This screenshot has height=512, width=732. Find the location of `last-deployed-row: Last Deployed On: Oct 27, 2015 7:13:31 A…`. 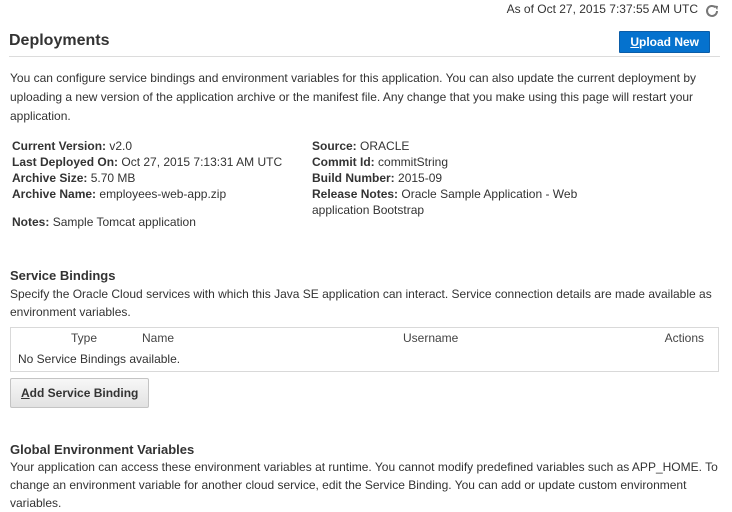

last-deployed-row: Last Deployed On: Oct 27, 2015 7:13:31 A… is located at coordinates (157, 162).